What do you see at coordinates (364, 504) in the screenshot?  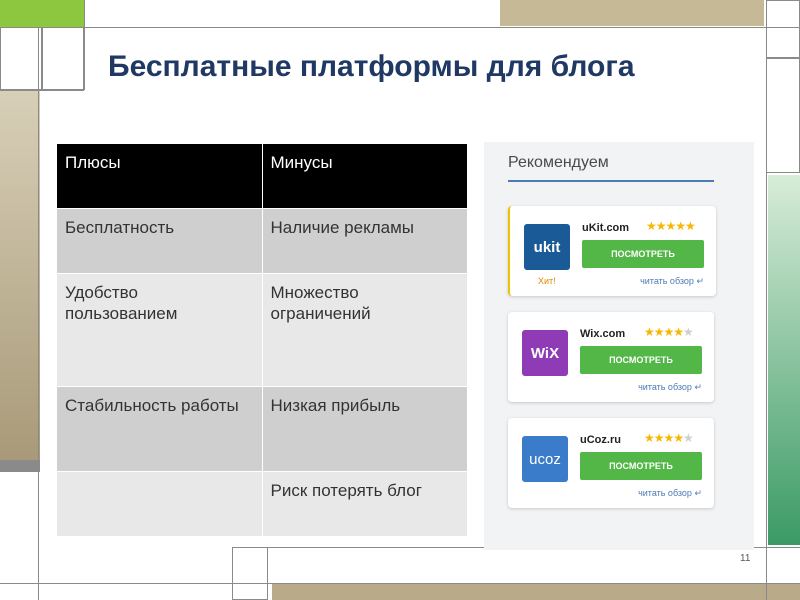 I see `table-cell: Риск потерять блог` at bounding box center [364, 504].